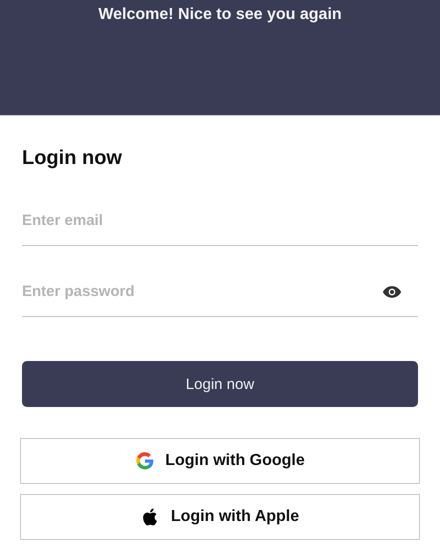  Describe the element at coordinates (220, 384) in the screenshot. I see `login-button: Login now` at that location.